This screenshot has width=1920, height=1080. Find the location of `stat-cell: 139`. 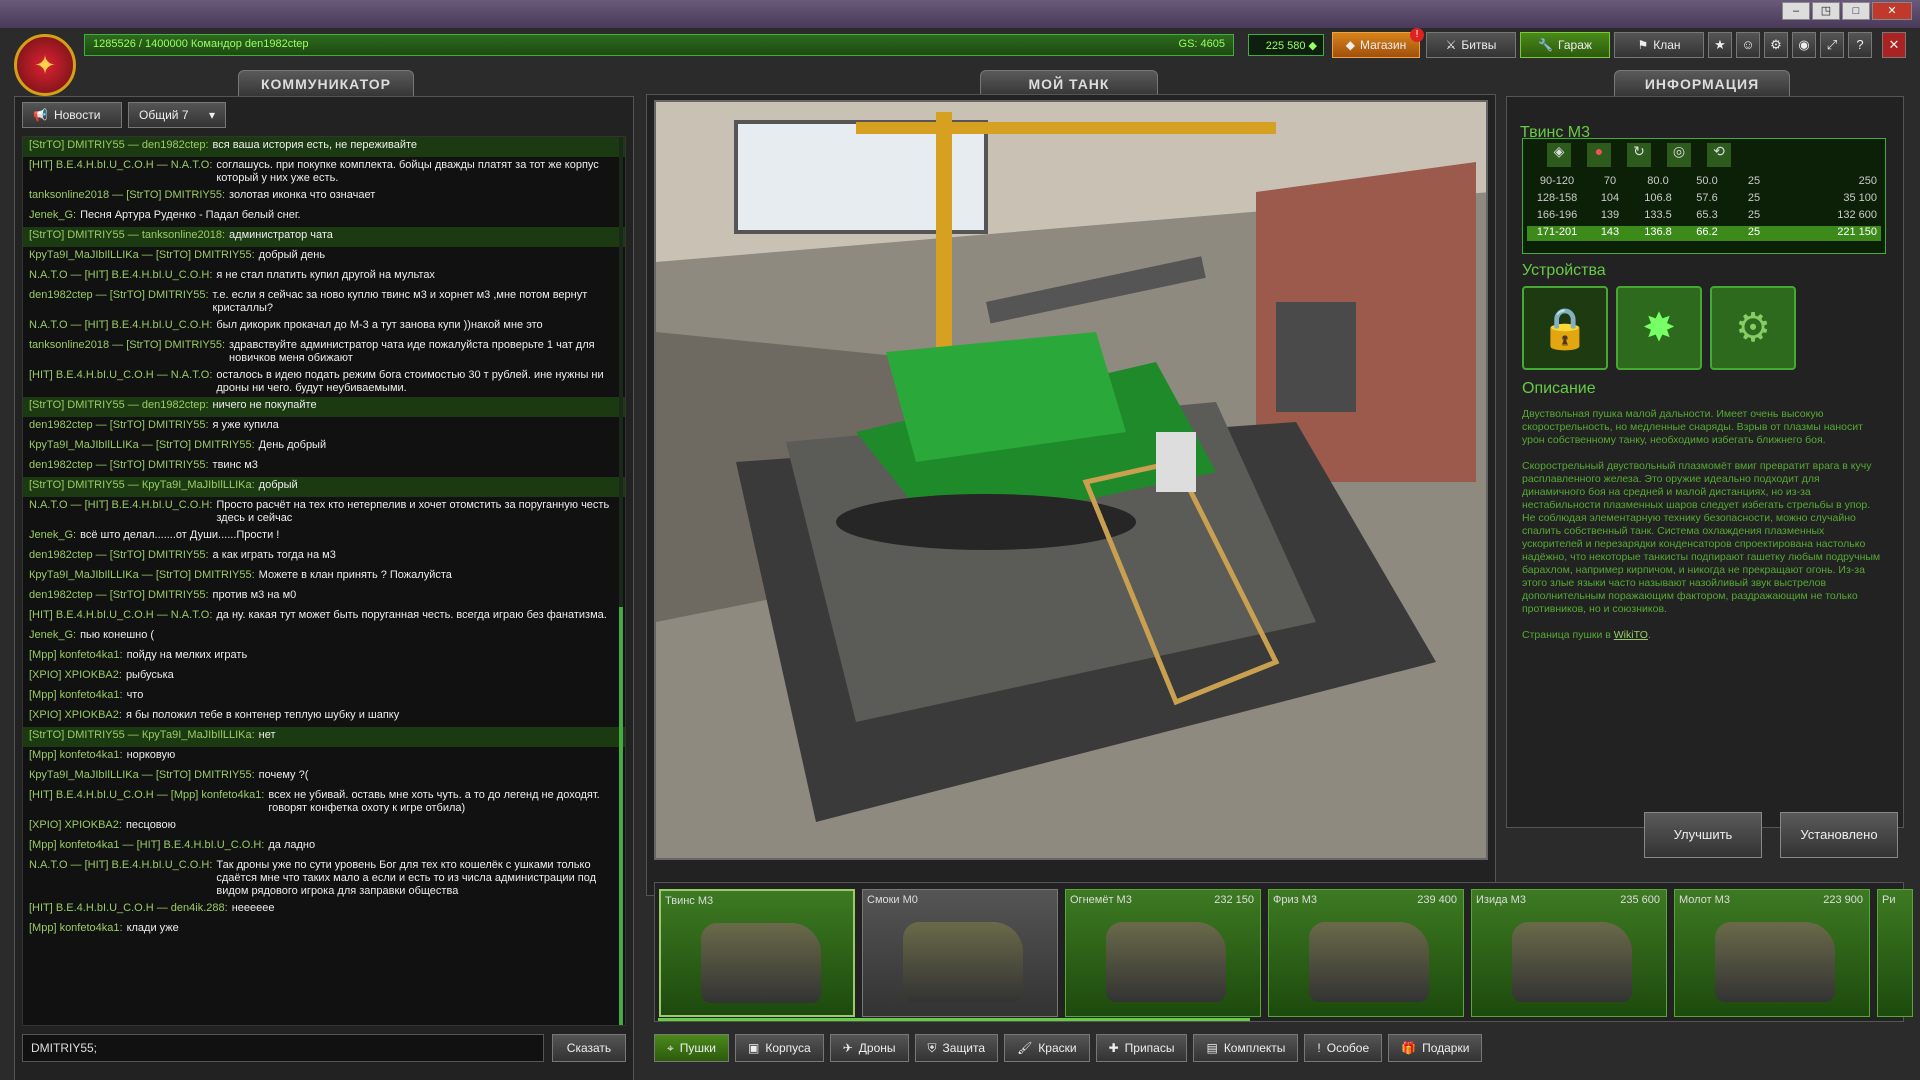

stat-cell: 139 is located at coordinates (1610, 215).